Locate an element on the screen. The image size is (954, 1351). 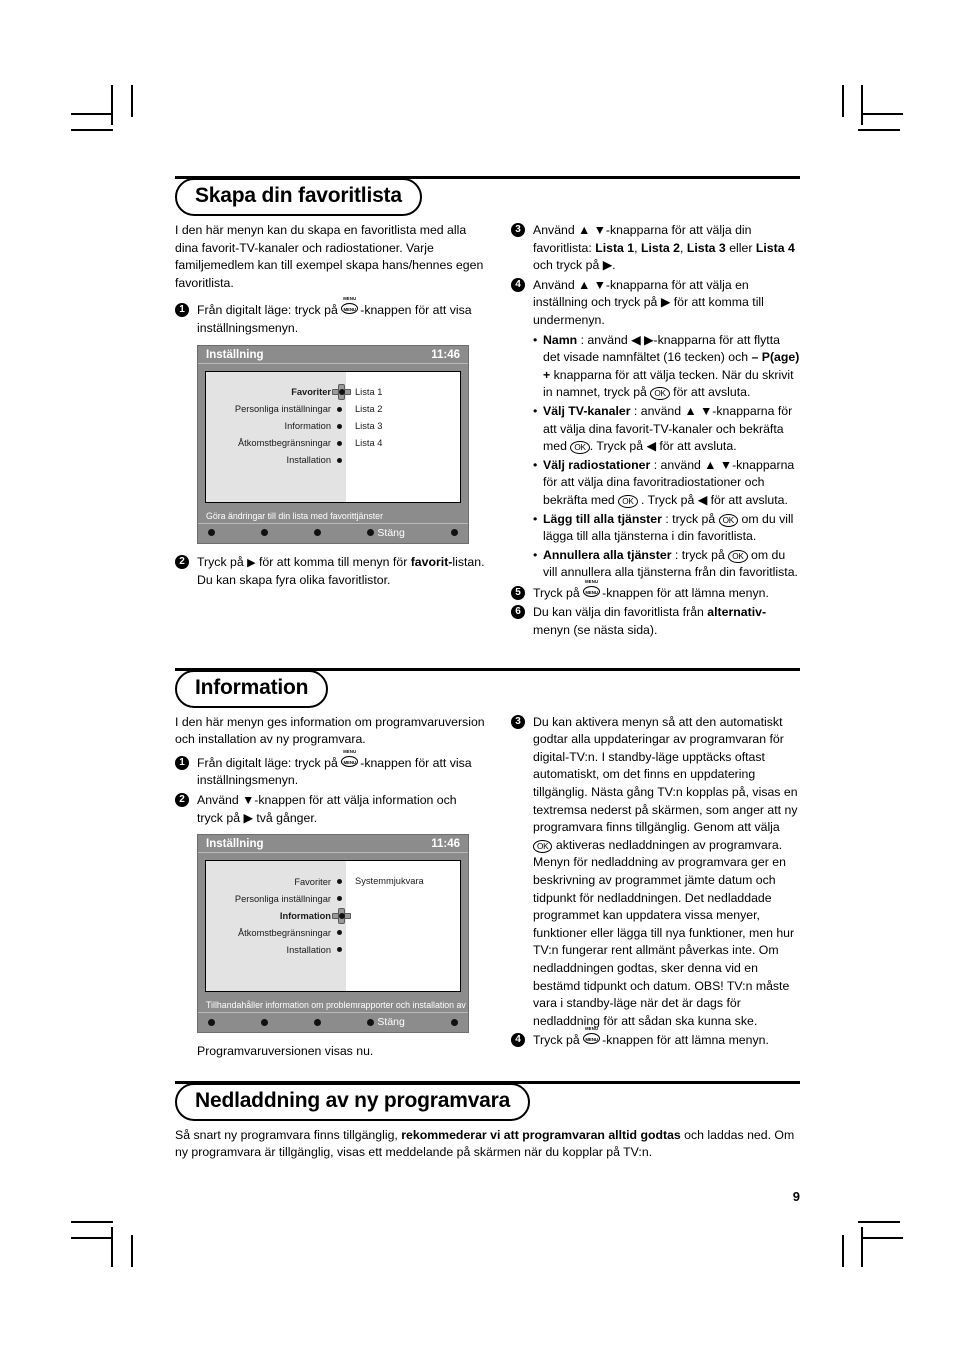
tv-value-column: Lista 1 Lista 2 Lista 3 Lista 4 is located at coordinates (403, 436).